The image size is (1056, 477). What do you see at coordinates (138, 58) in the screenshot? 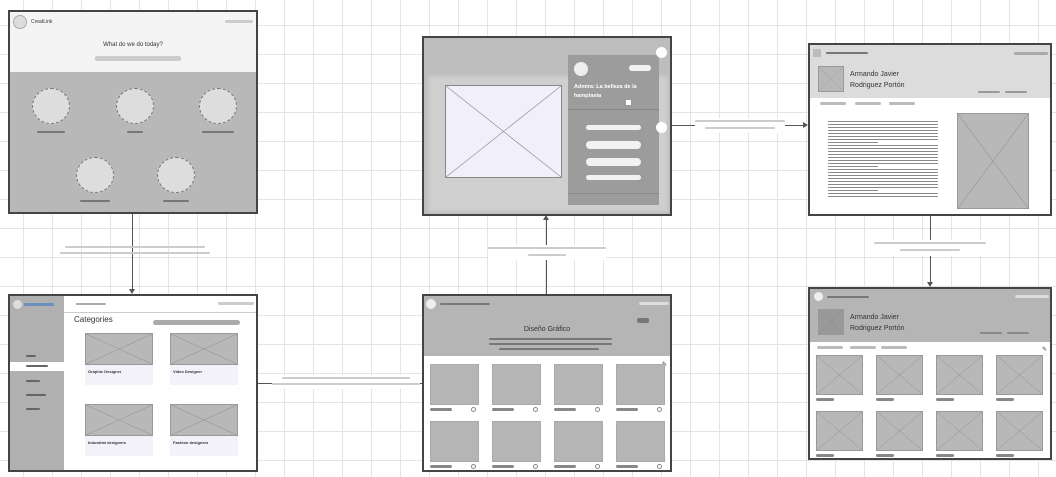
I see `search-input` at bounding box center [138, 58].